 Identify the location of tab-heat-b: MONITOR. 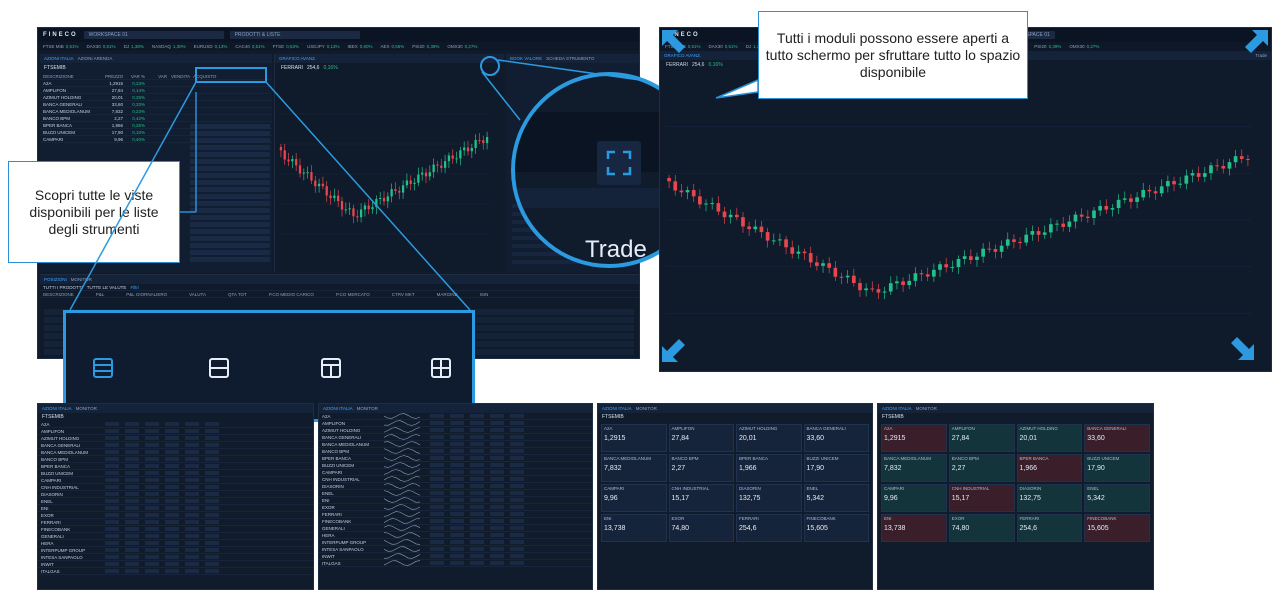
(926, 408).